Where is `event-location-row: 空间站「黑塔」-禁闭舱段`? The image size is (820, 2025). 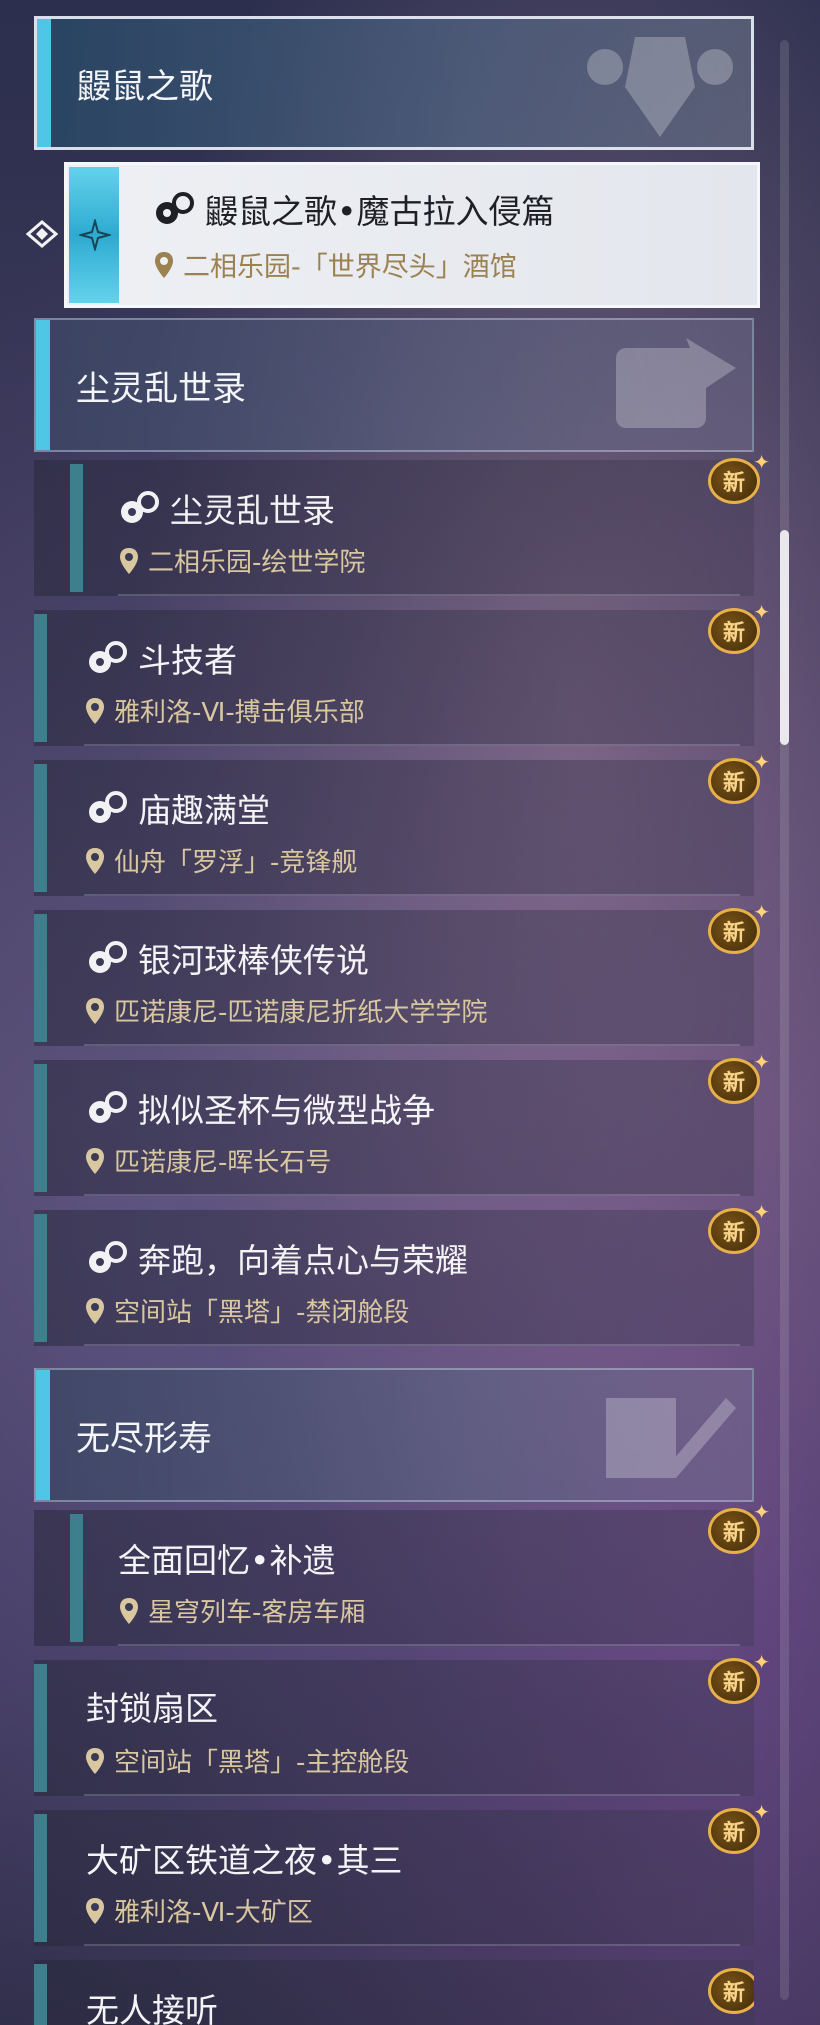
event-location-row: 空间站「黑塔」-禁闭舱段 is located at coordinates (246, 1310).